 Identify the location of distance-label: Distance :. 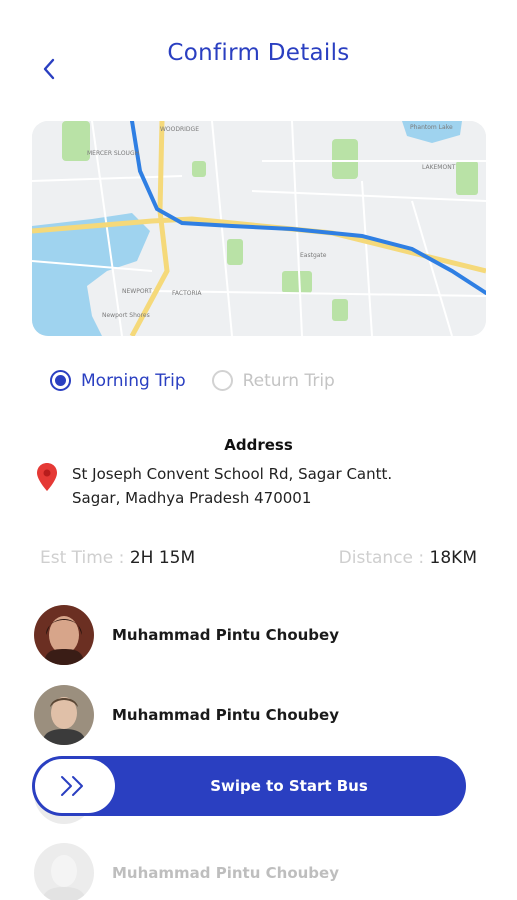
(384, 558).